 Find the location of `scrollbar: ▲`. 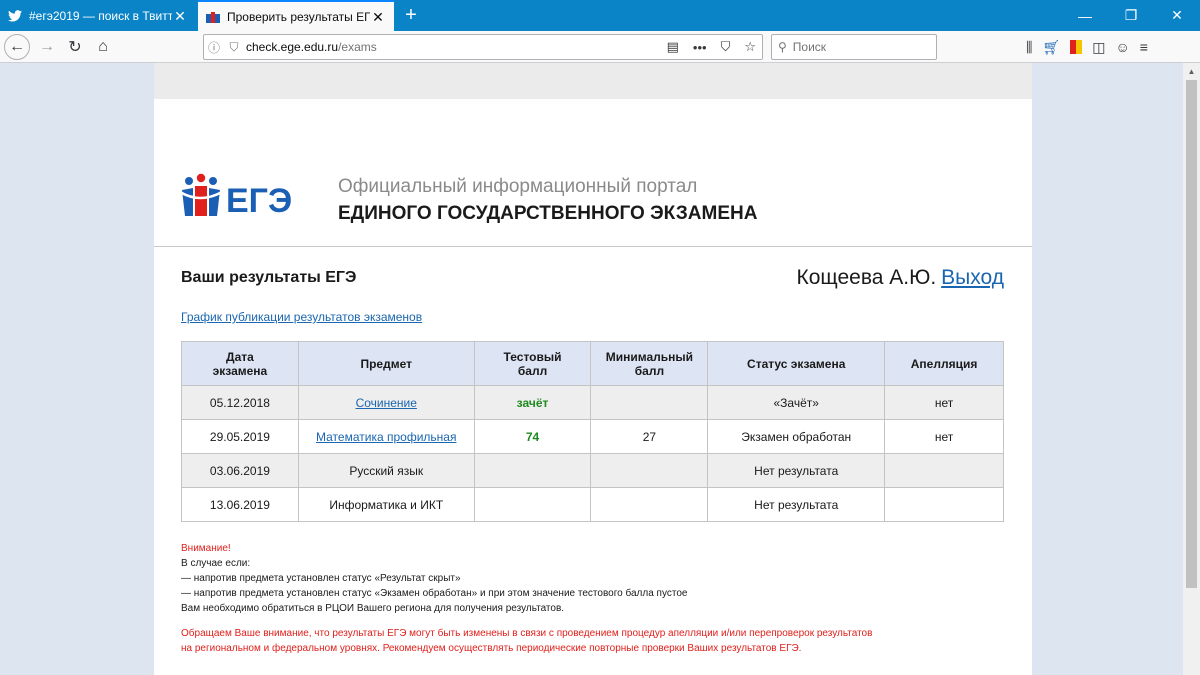

scrollbar: ▲ is located at coordinates (1191, 369).